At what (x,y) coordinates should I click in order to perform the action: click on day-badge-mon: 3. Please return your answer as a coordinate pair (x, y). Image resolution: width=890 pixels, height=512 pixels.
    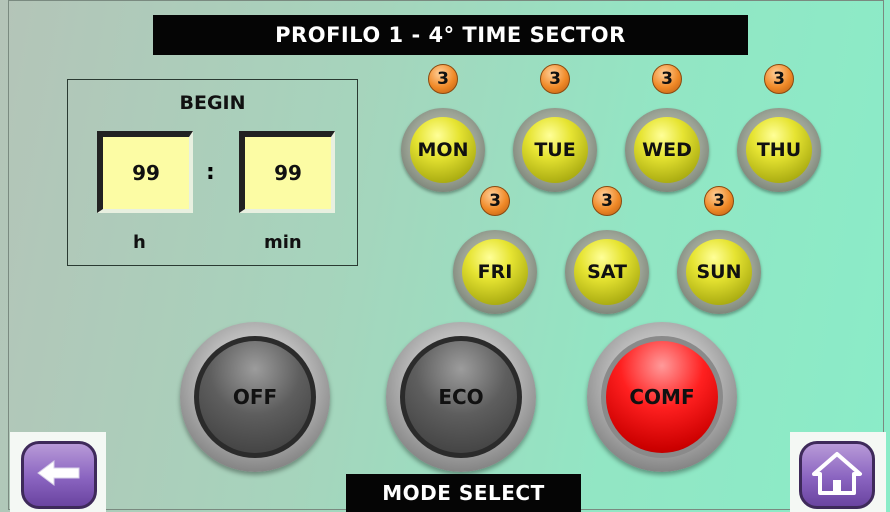
    Looking at the image, I should click on (443, 79).